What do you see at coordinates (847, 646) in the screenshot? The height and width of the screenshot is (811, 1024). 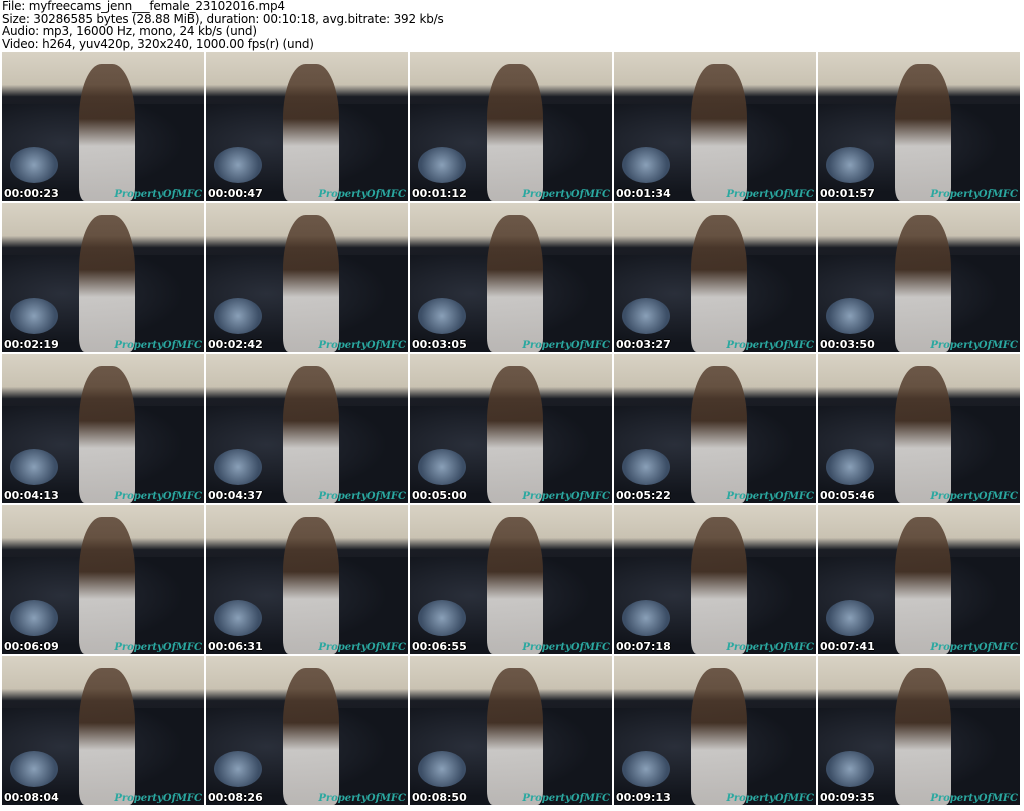 I see `timestamp: 00:07:41` at bounding box center [847, 646].